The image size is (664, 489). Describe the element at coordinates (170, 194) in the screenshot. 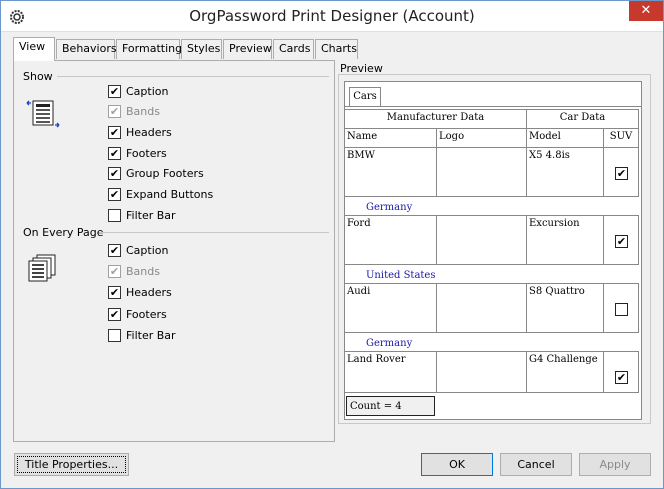

I see `checkbox-label: Expand Buttons` at that location.